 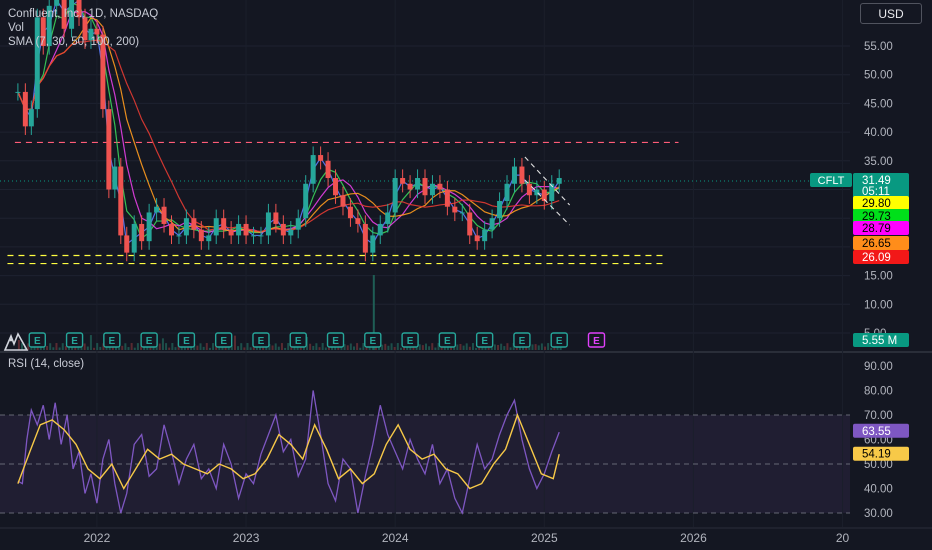 I want to click on symbol-price-tag-text: CFLT, so click(x=831, y=181).